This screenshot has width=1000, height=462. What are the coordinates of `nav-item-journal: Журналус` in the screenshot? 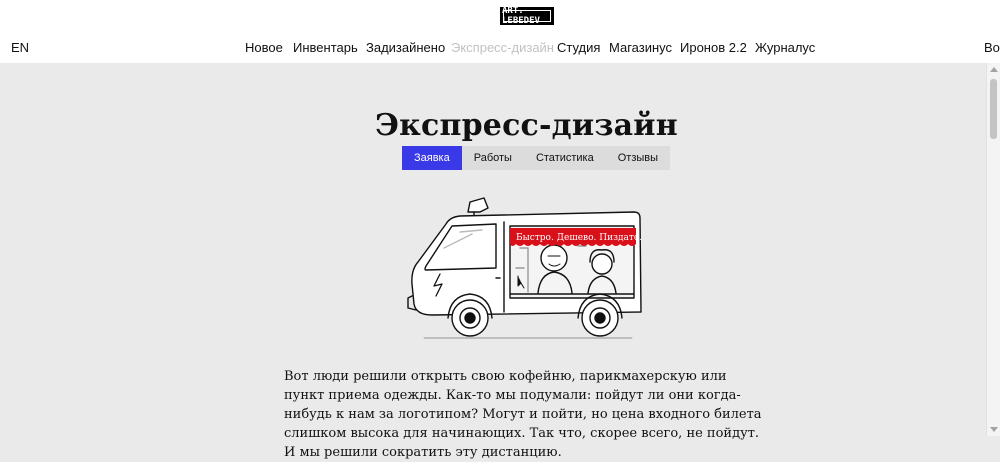 It's located at (785, 47).